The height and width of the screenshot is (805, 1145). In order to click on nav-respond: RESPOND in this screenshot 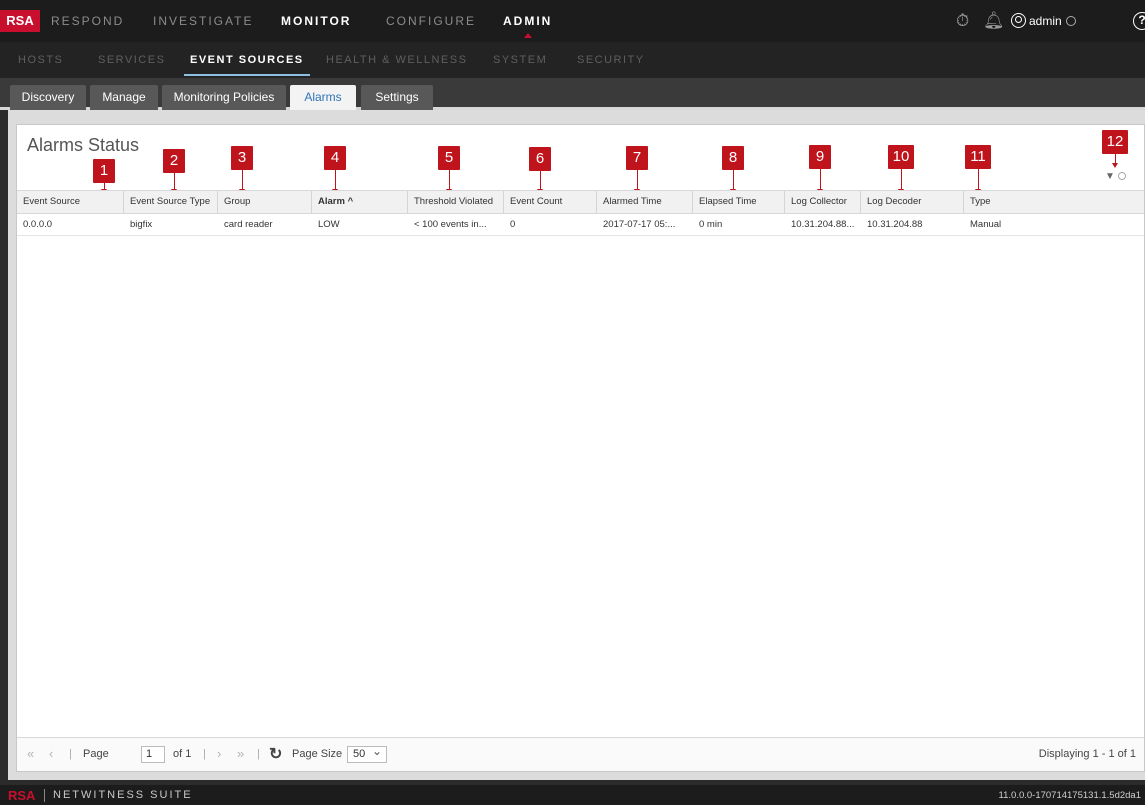, I will do `click(87, 21)`.